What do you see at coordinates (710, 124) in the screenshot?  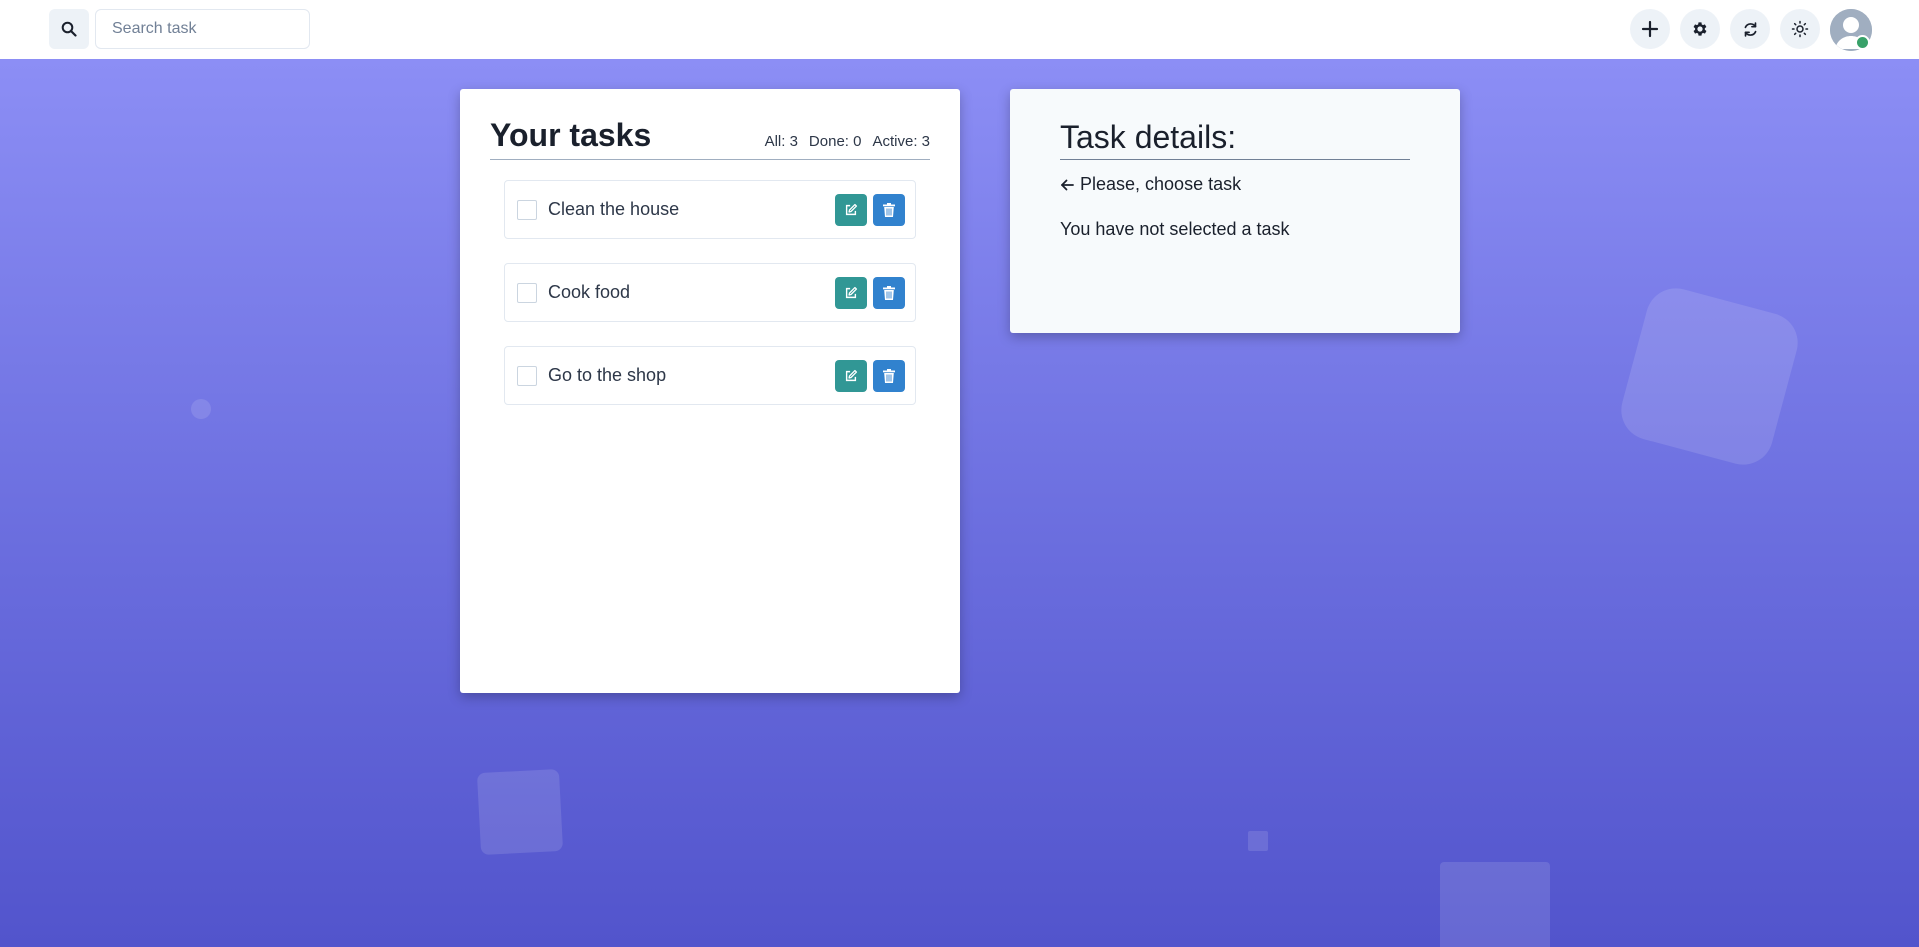 I see `tasks-header: Your tasks All: 3 Done: 0 Active: 3` at bounding box center [710, 124].